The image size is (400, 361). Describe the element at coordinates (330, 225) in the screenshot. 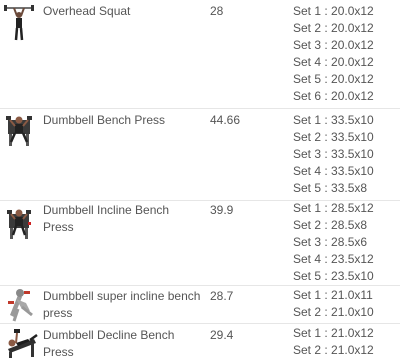

I see `set-entry: Set 2 : 28.5x8` at that location.